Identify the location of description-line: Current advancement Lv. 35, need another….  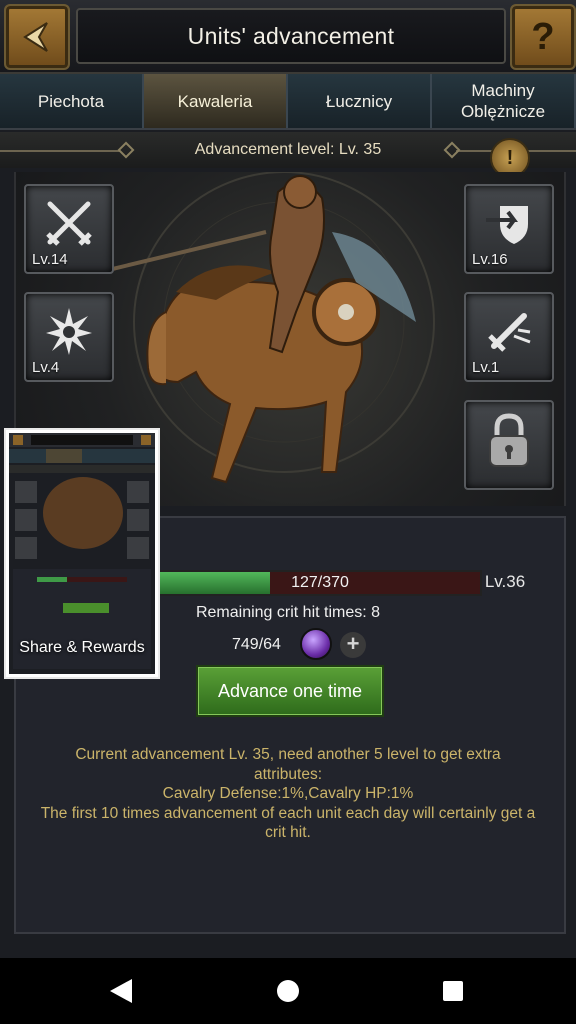
(288, 764).